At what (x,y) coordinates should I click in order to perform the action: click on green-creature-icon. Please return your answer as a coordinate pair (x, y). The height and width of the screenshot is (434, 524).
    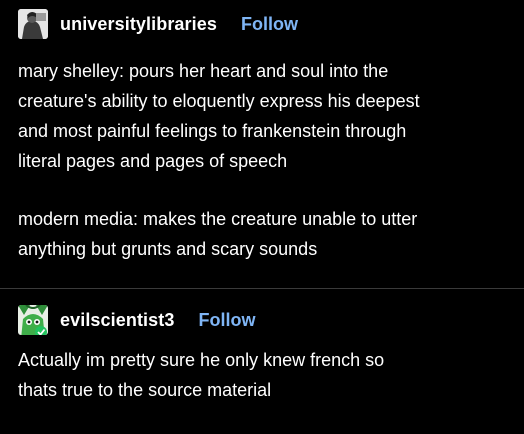
    Looking at the image, I should click on (33, 320).